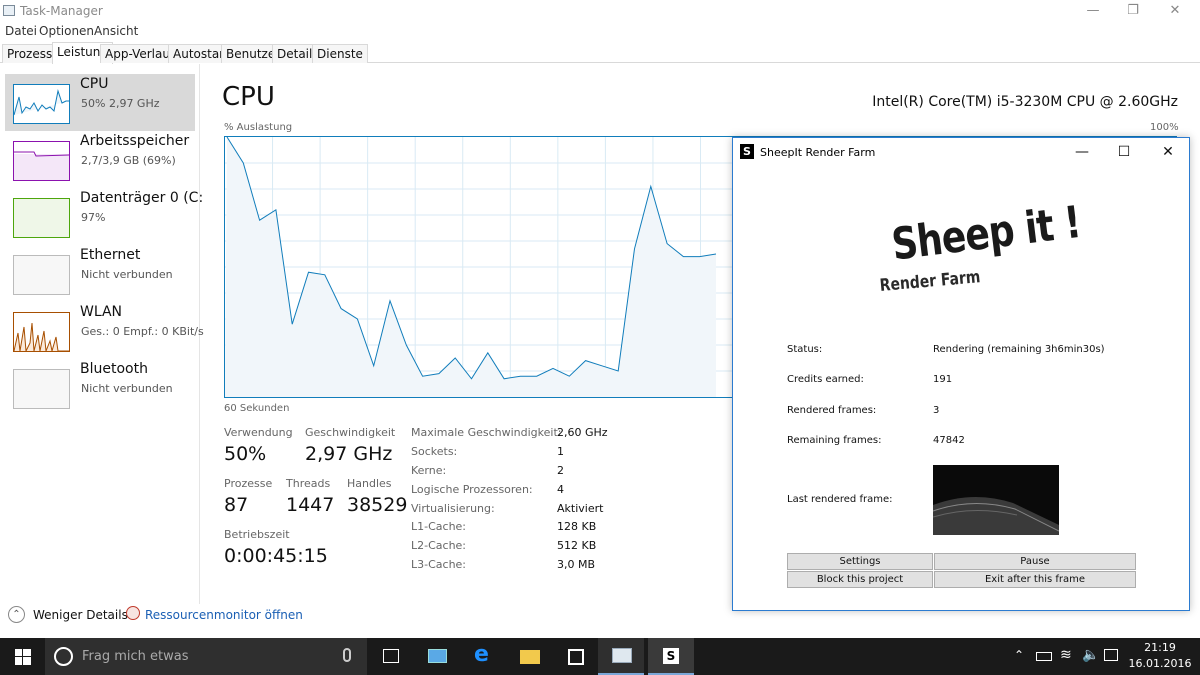 Image resolution: width=1200 pixels, height=675 pixels. I want to click on graph-max-label: 100%, so click(1164, 127).